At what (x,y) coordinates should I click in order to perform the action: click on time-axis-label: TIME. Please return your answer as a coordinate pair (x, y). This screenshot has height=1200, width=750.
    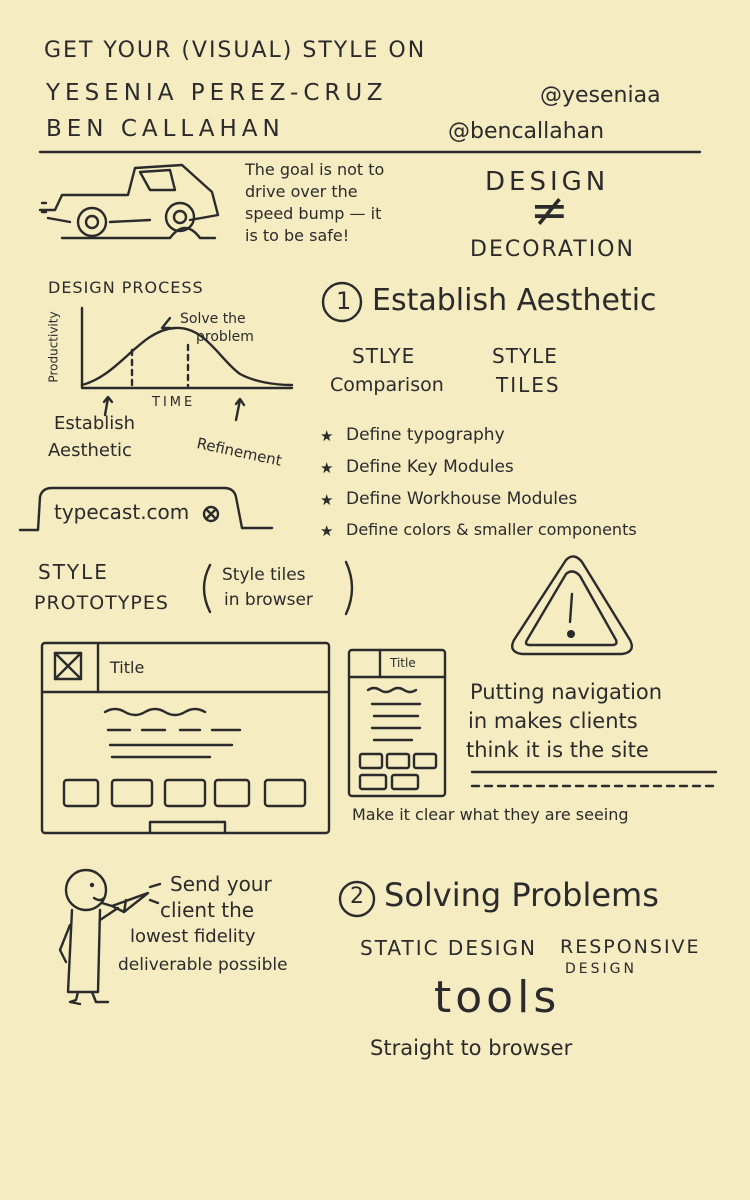
    Looking at the image, I should click on (174, 402).